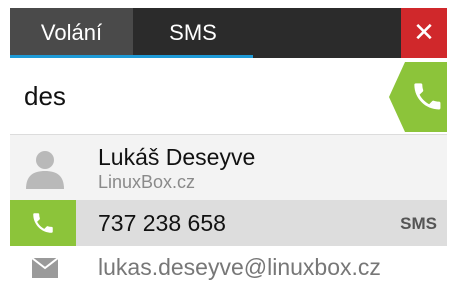 The height and width of the screenshot is (286, 457). Describe the element at coordinates (162, 223) in the screenshot. I see `phone-number: 737 238 658` at that location.